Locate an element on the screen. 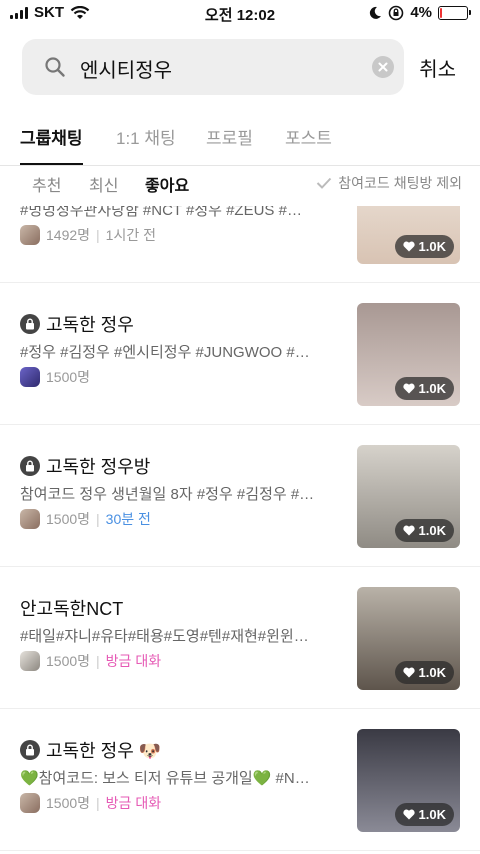 The width and height of the screenshot is (480, 854). clear-icon is located at coordinates (383, 67).